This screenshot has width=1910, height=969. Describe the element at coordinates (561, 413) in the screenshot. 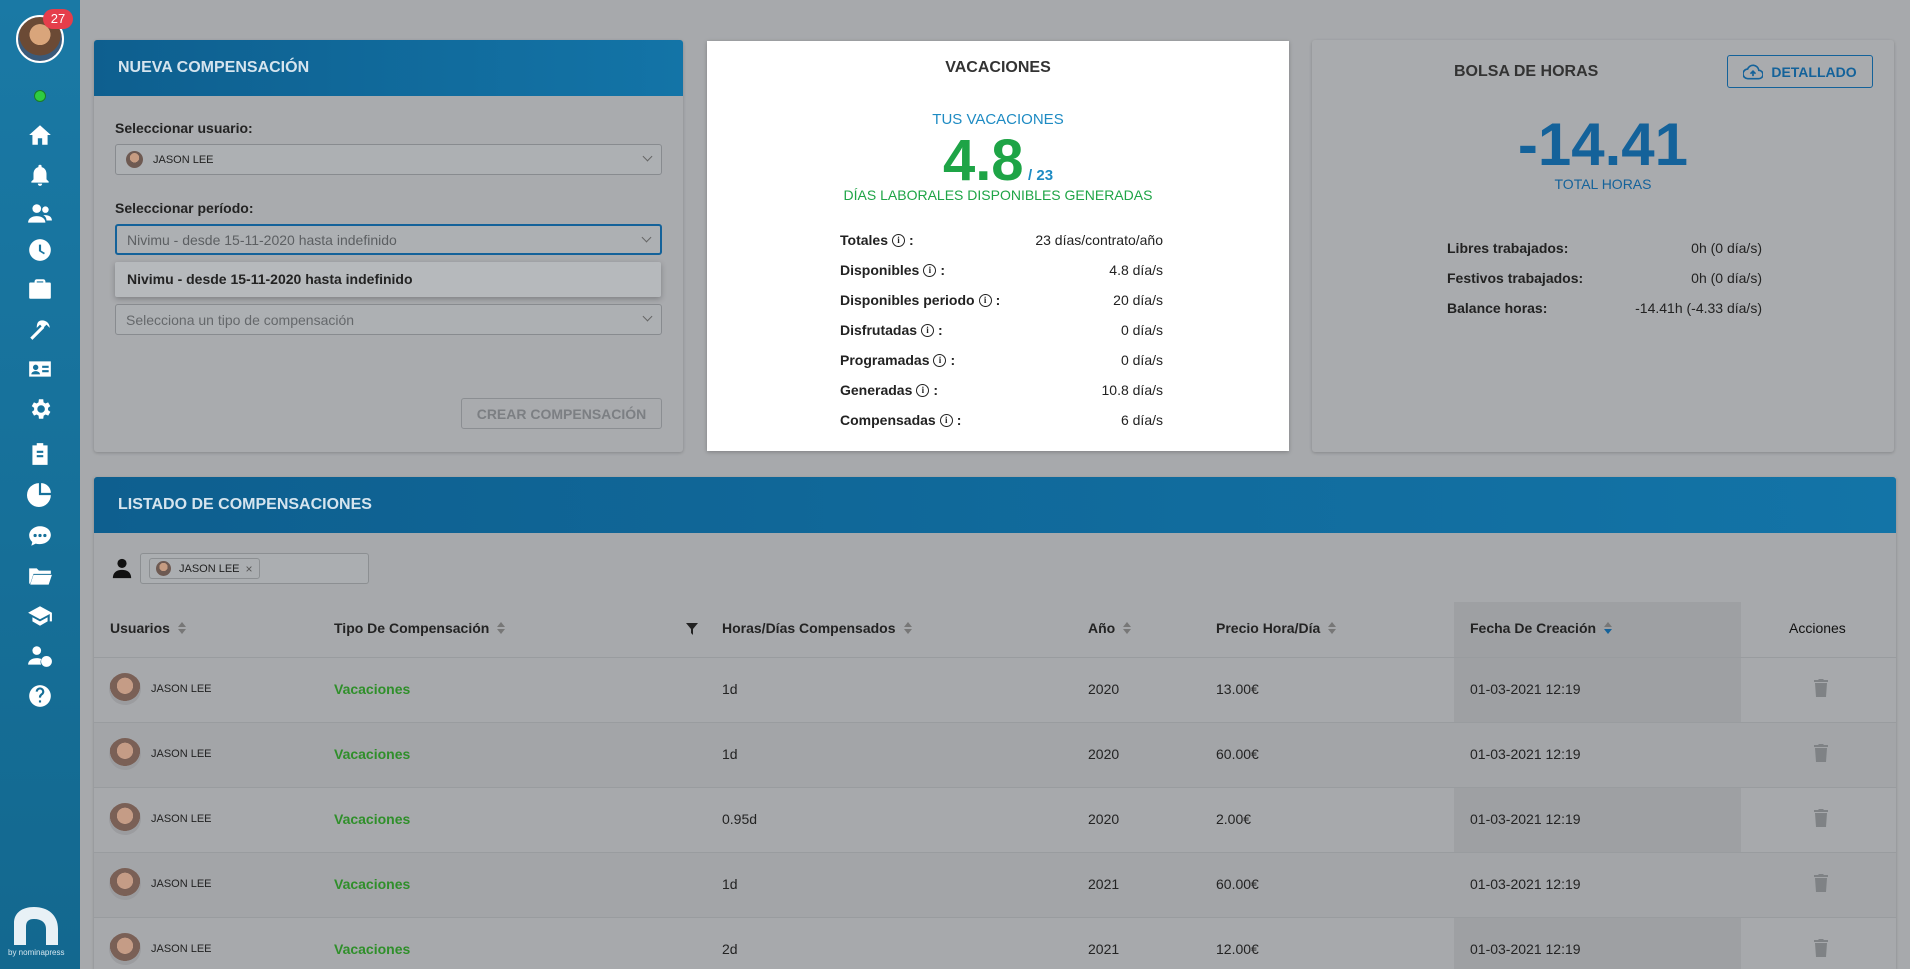

I see `crear-compensacion-button: CREAR COMPENSACIÓN` at that location.